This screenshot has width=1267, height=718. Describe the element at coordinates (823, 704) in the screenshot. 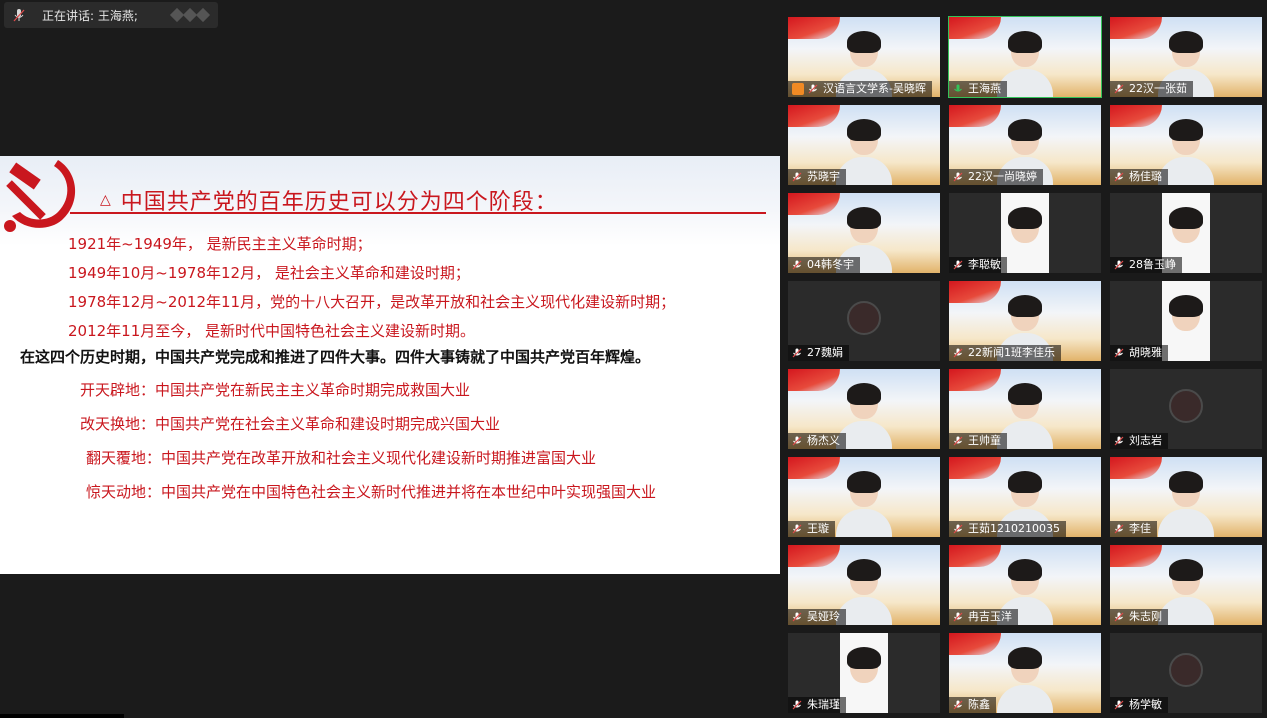

I see `participant-name: 朱瑞瑾` at that location.